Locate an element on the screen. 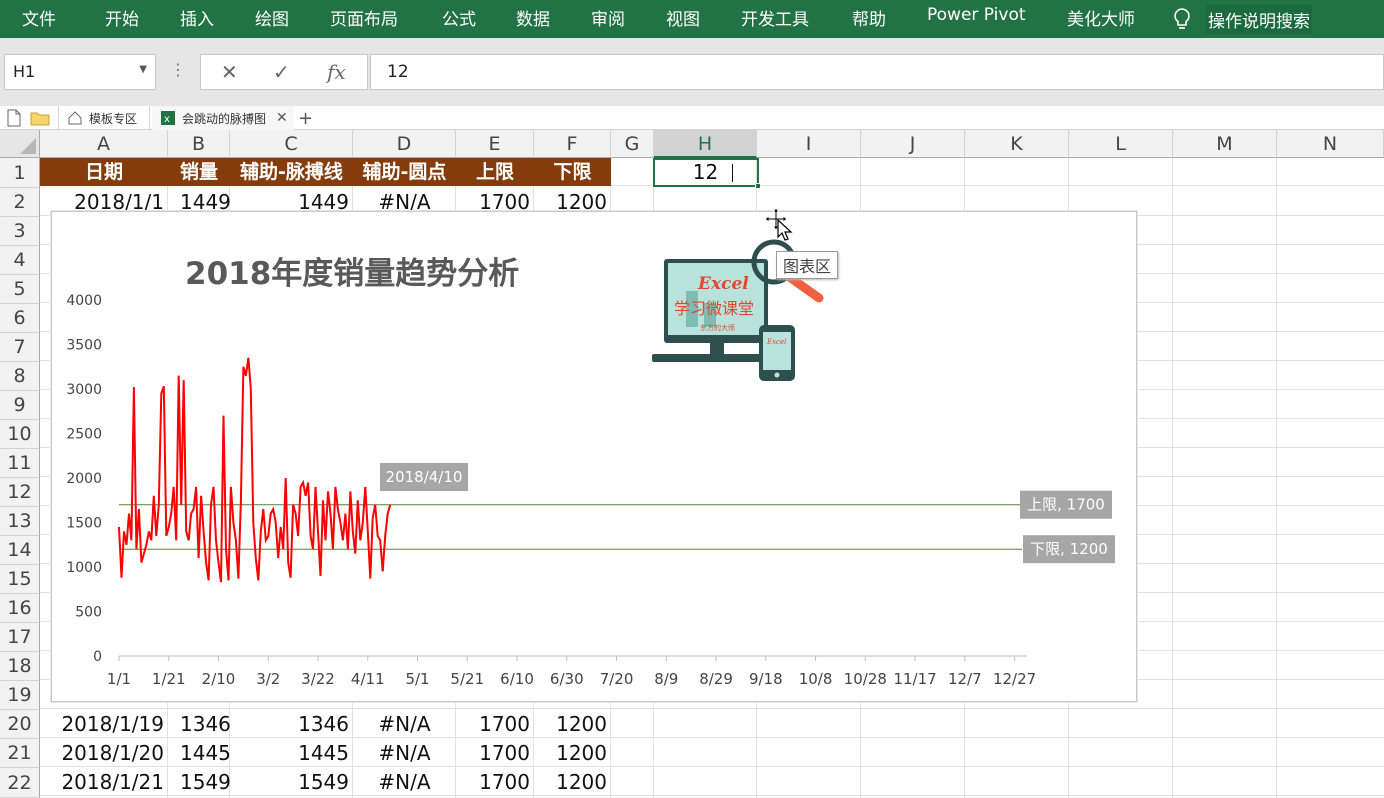 The height and width of the screenshot is (798, 1384). x-tick-label: 1/21 is located at coordinates (169, 679).